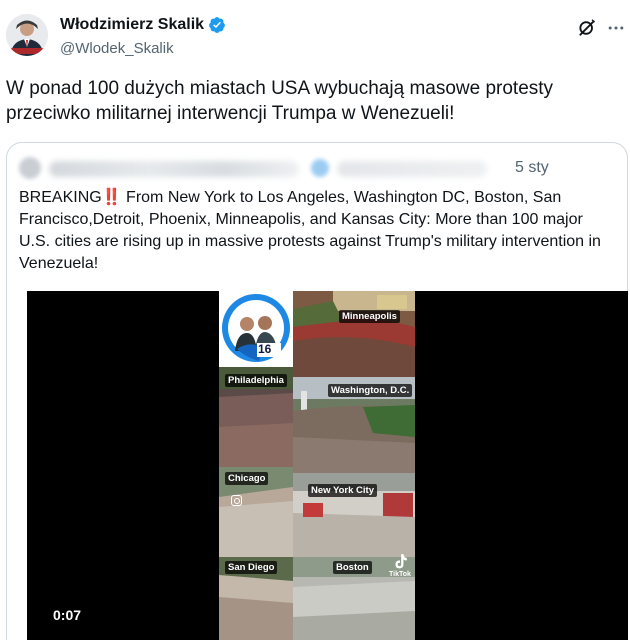 This screenshot has height=640, width=630. Describe the element at coordinates (60, 197) in the screenshot. I see `breaking-label: BREAKING` at that location.